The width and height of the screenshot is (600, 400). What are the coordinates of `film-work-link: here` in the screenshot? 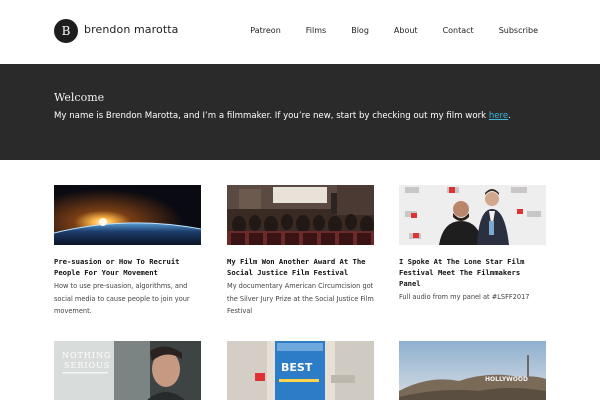 It's located at (498, 116).